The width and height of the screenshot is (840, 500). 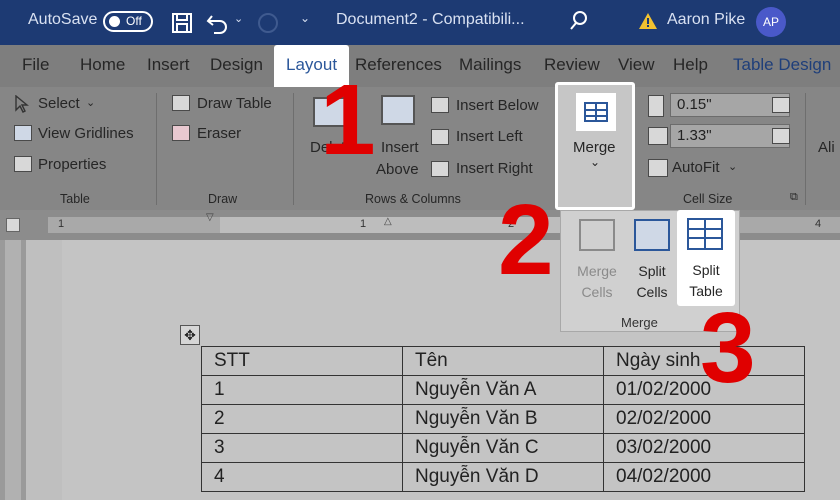 I want to click on properties-button: Properties, so click(x=72, y=164).